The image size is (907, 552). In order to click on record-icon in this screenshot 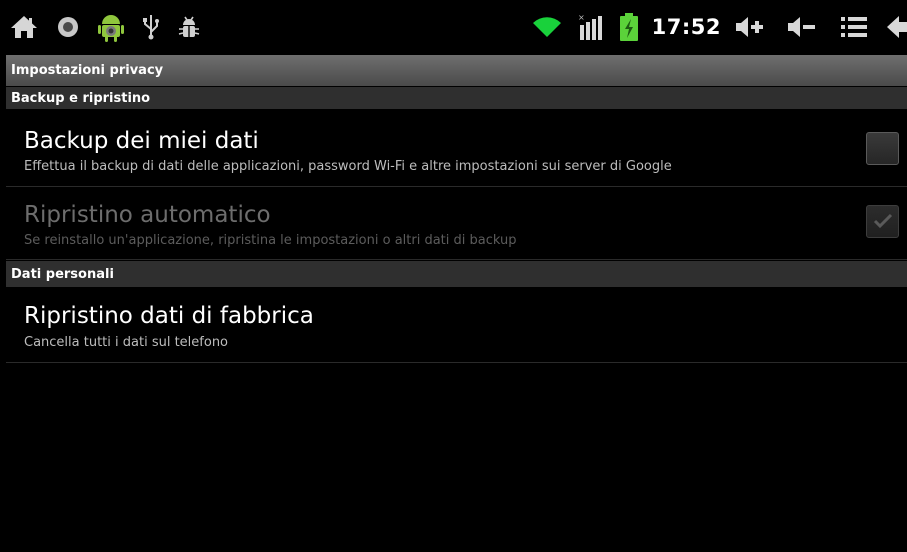, I will do `click(68, 27)`.